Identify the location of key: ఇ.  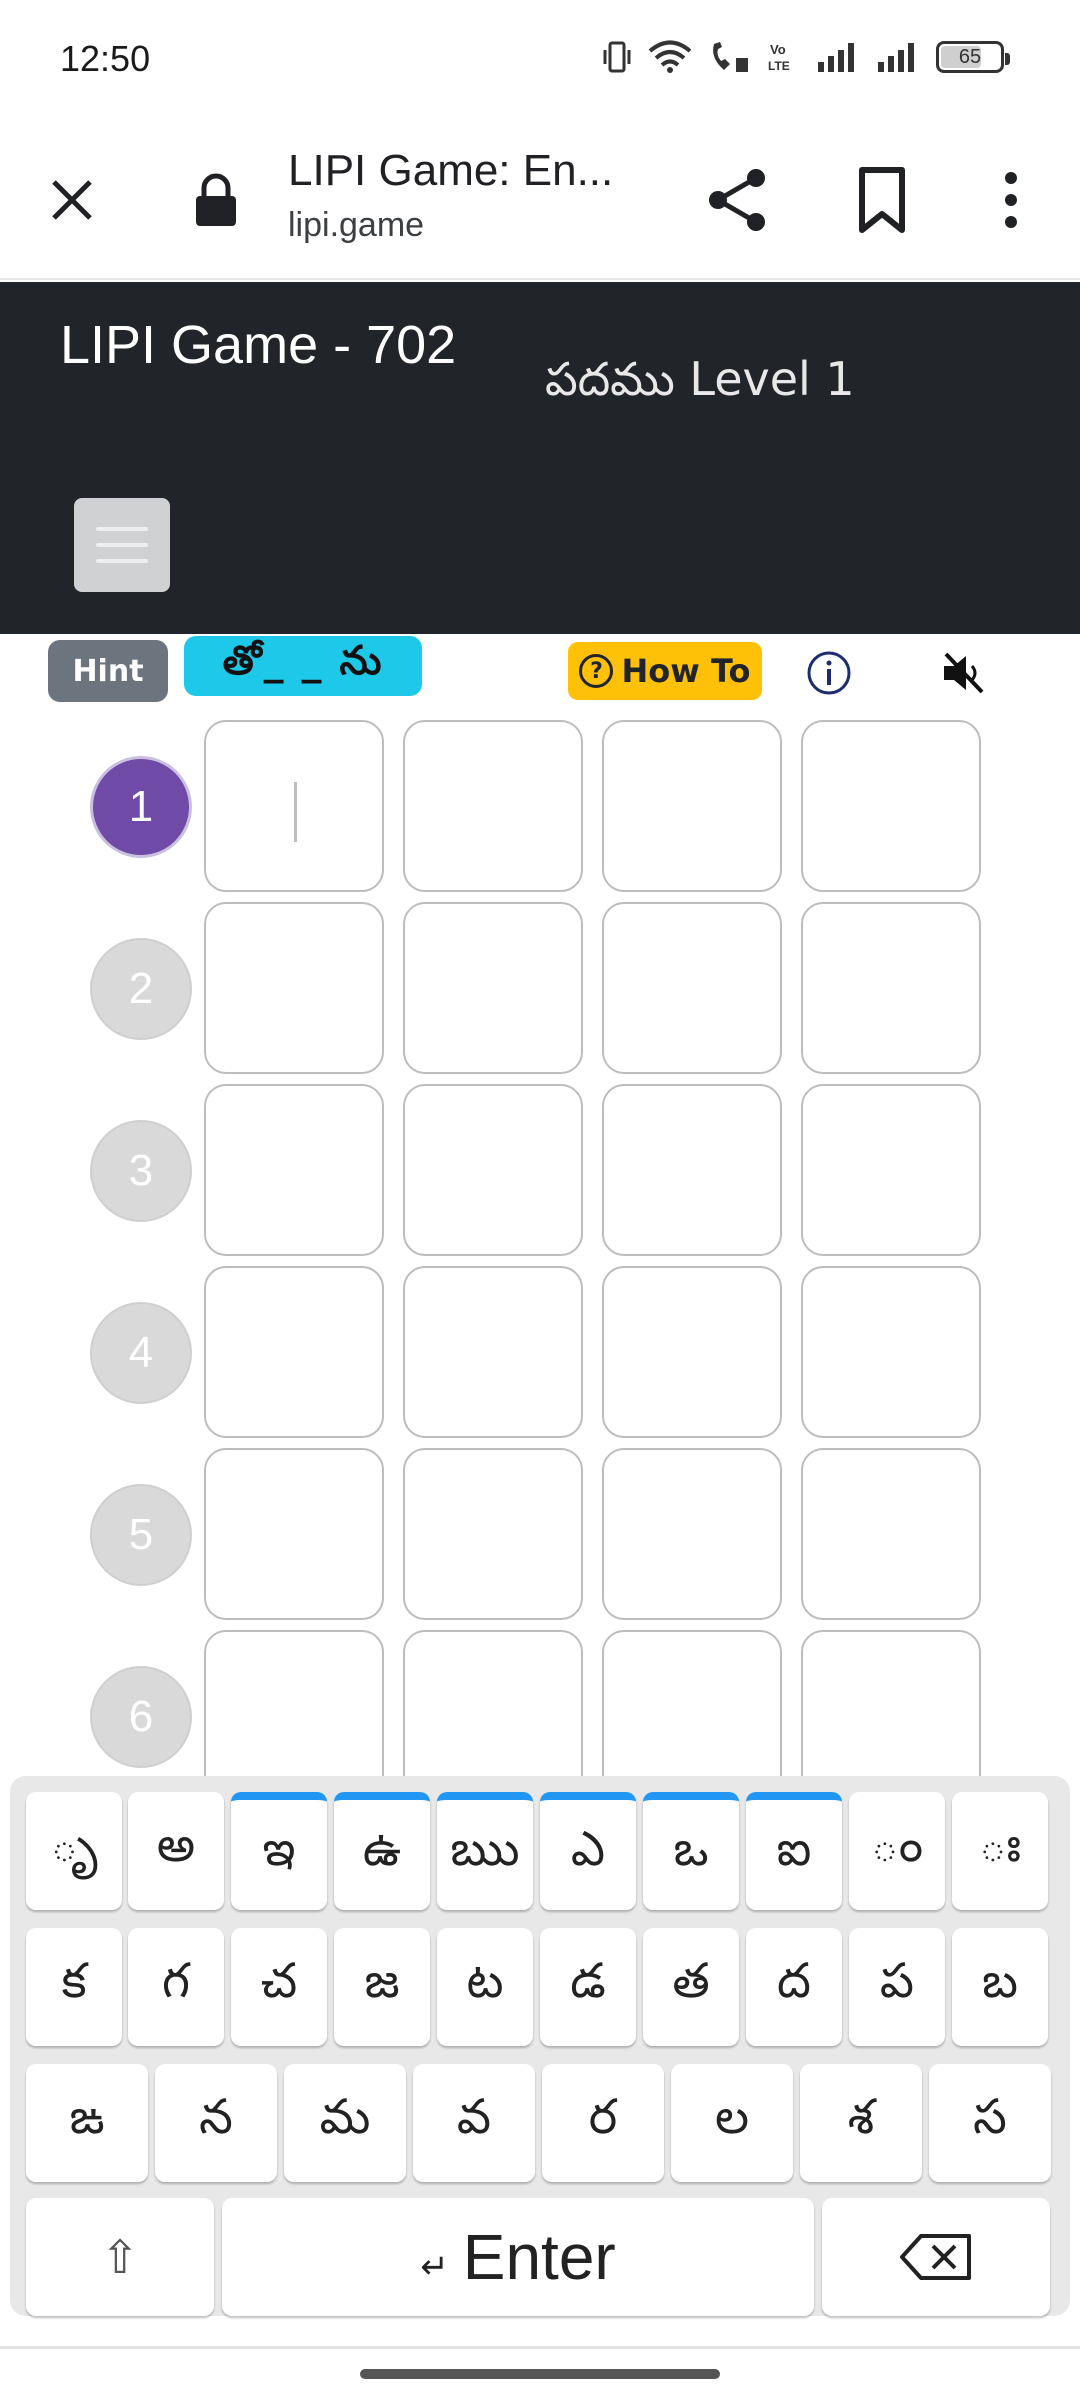
(279, 1851).